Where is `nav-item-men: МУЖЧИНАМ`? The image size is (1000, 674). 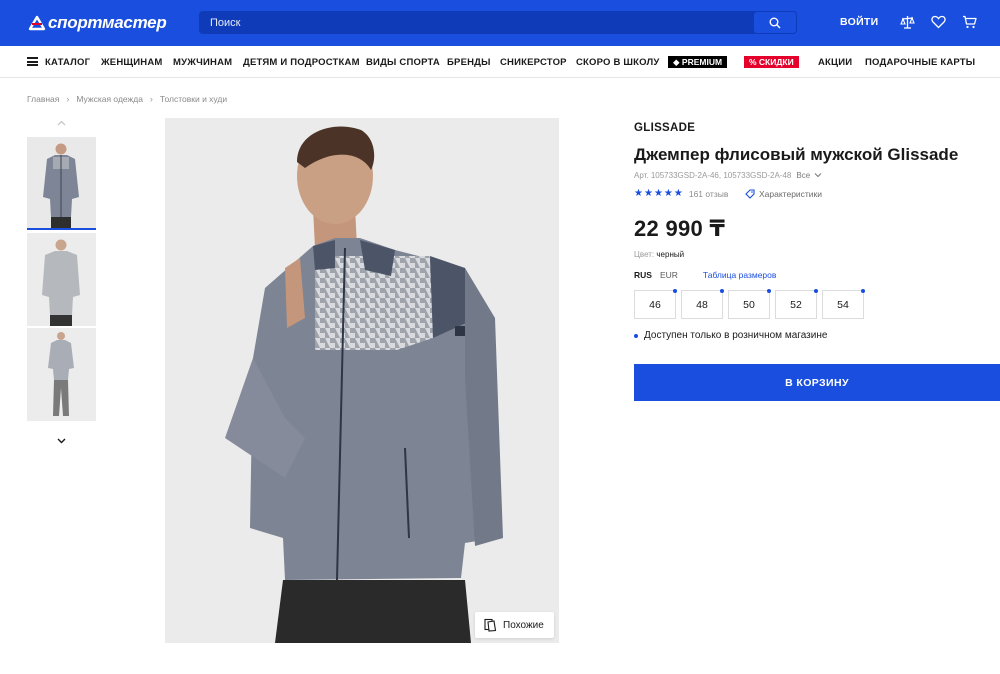 nav-item-men: МУЖЧИНАМ is located at coordinates (202, 62).